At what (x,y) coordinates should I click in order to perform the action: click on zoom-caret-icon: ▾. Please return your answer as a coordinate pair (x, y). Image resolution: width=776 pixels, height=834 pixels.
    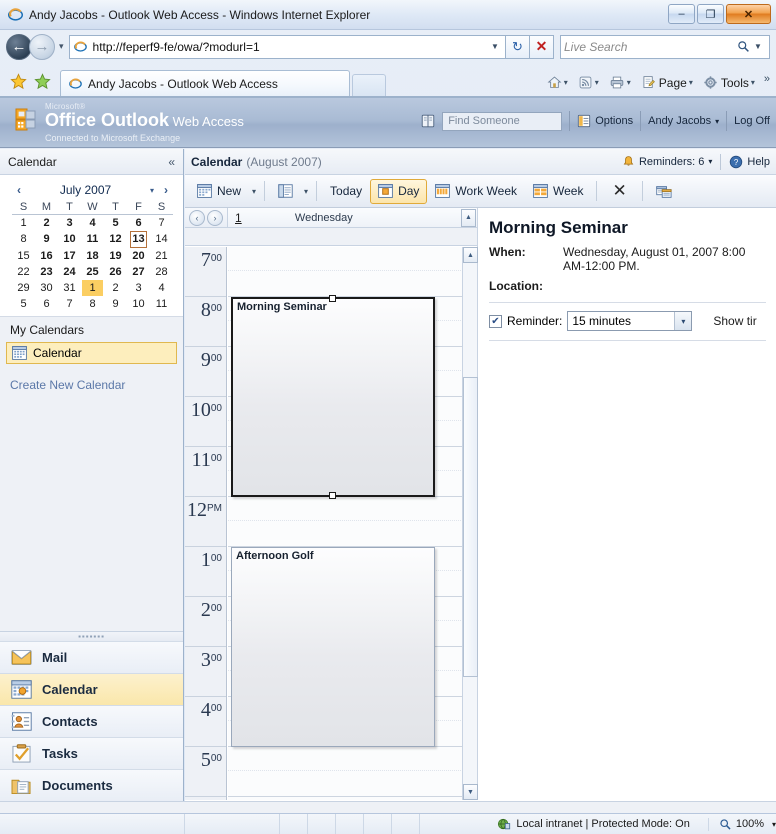
    Looking at the image, I should click on (774, 824).